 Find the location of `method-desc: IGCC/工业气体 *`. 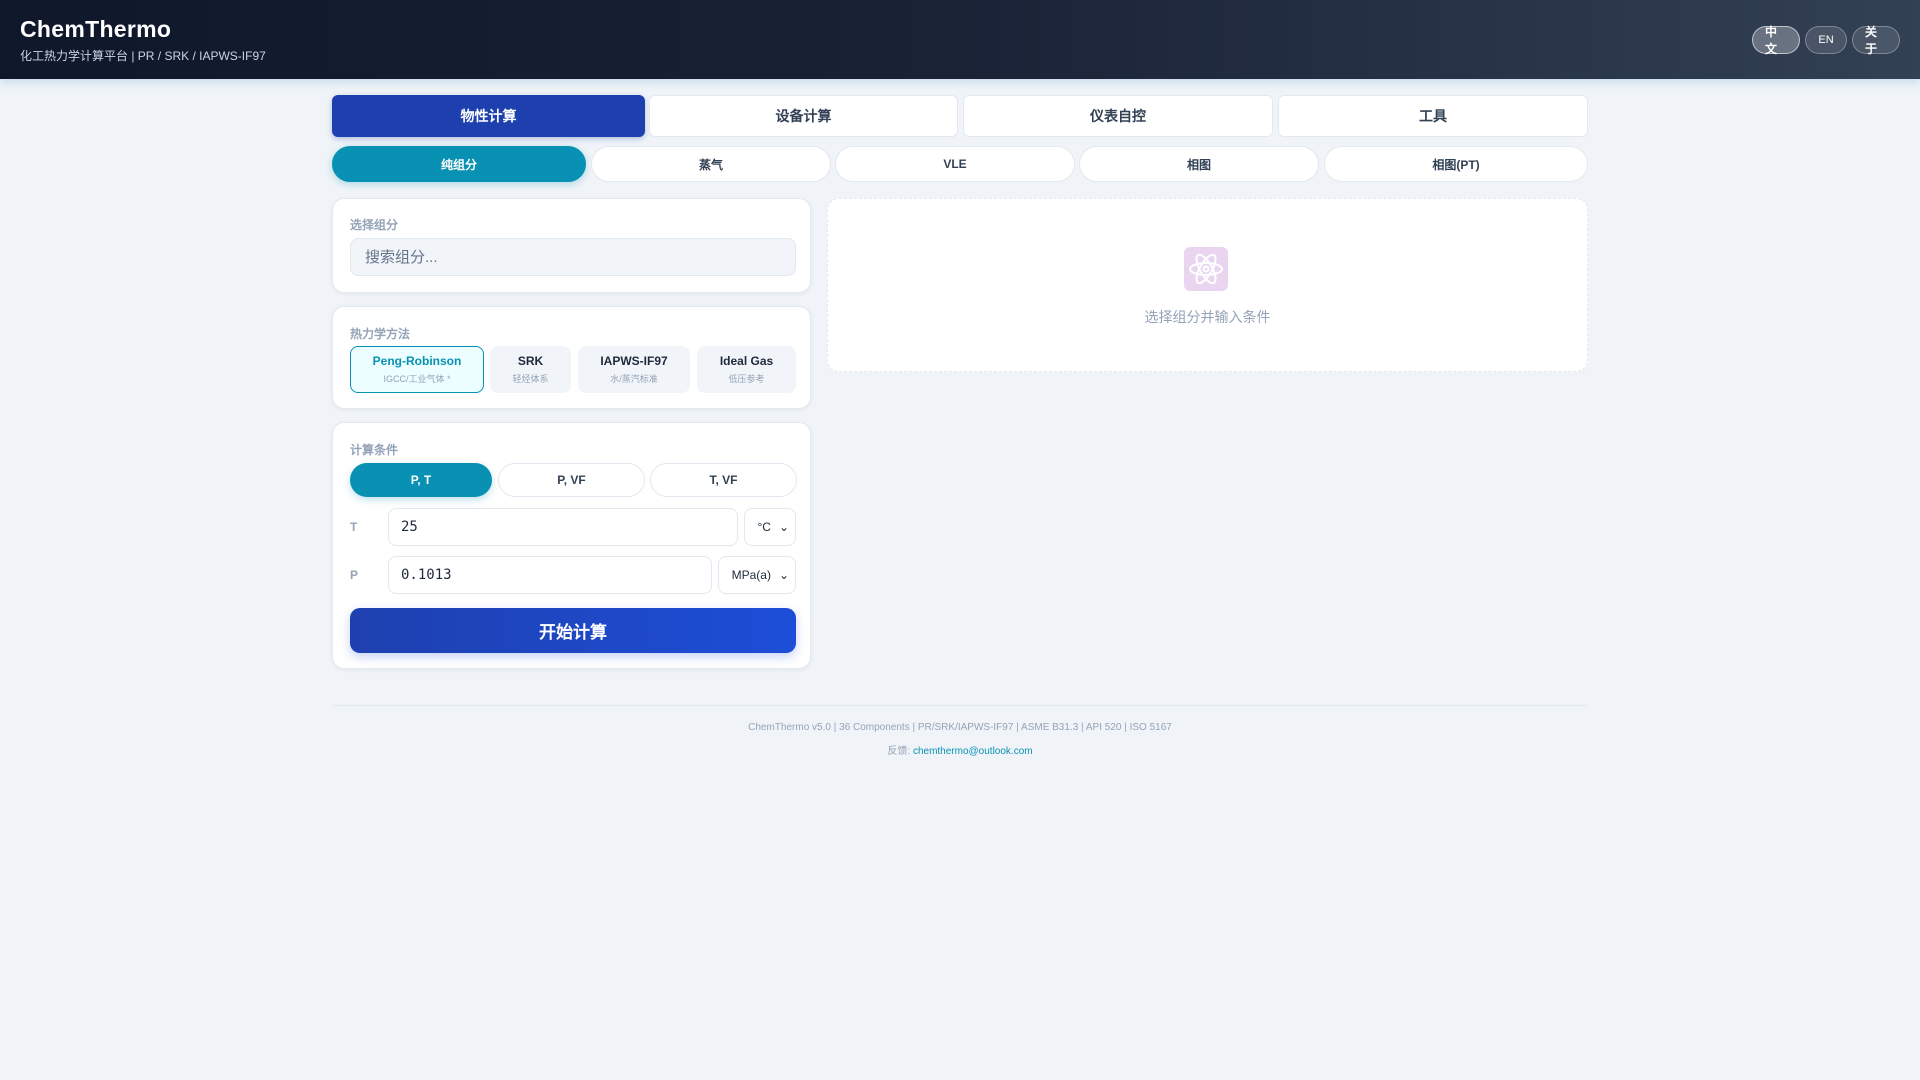

method-desc: IGCC/工业气体 * is located at coordinates (417, 379).